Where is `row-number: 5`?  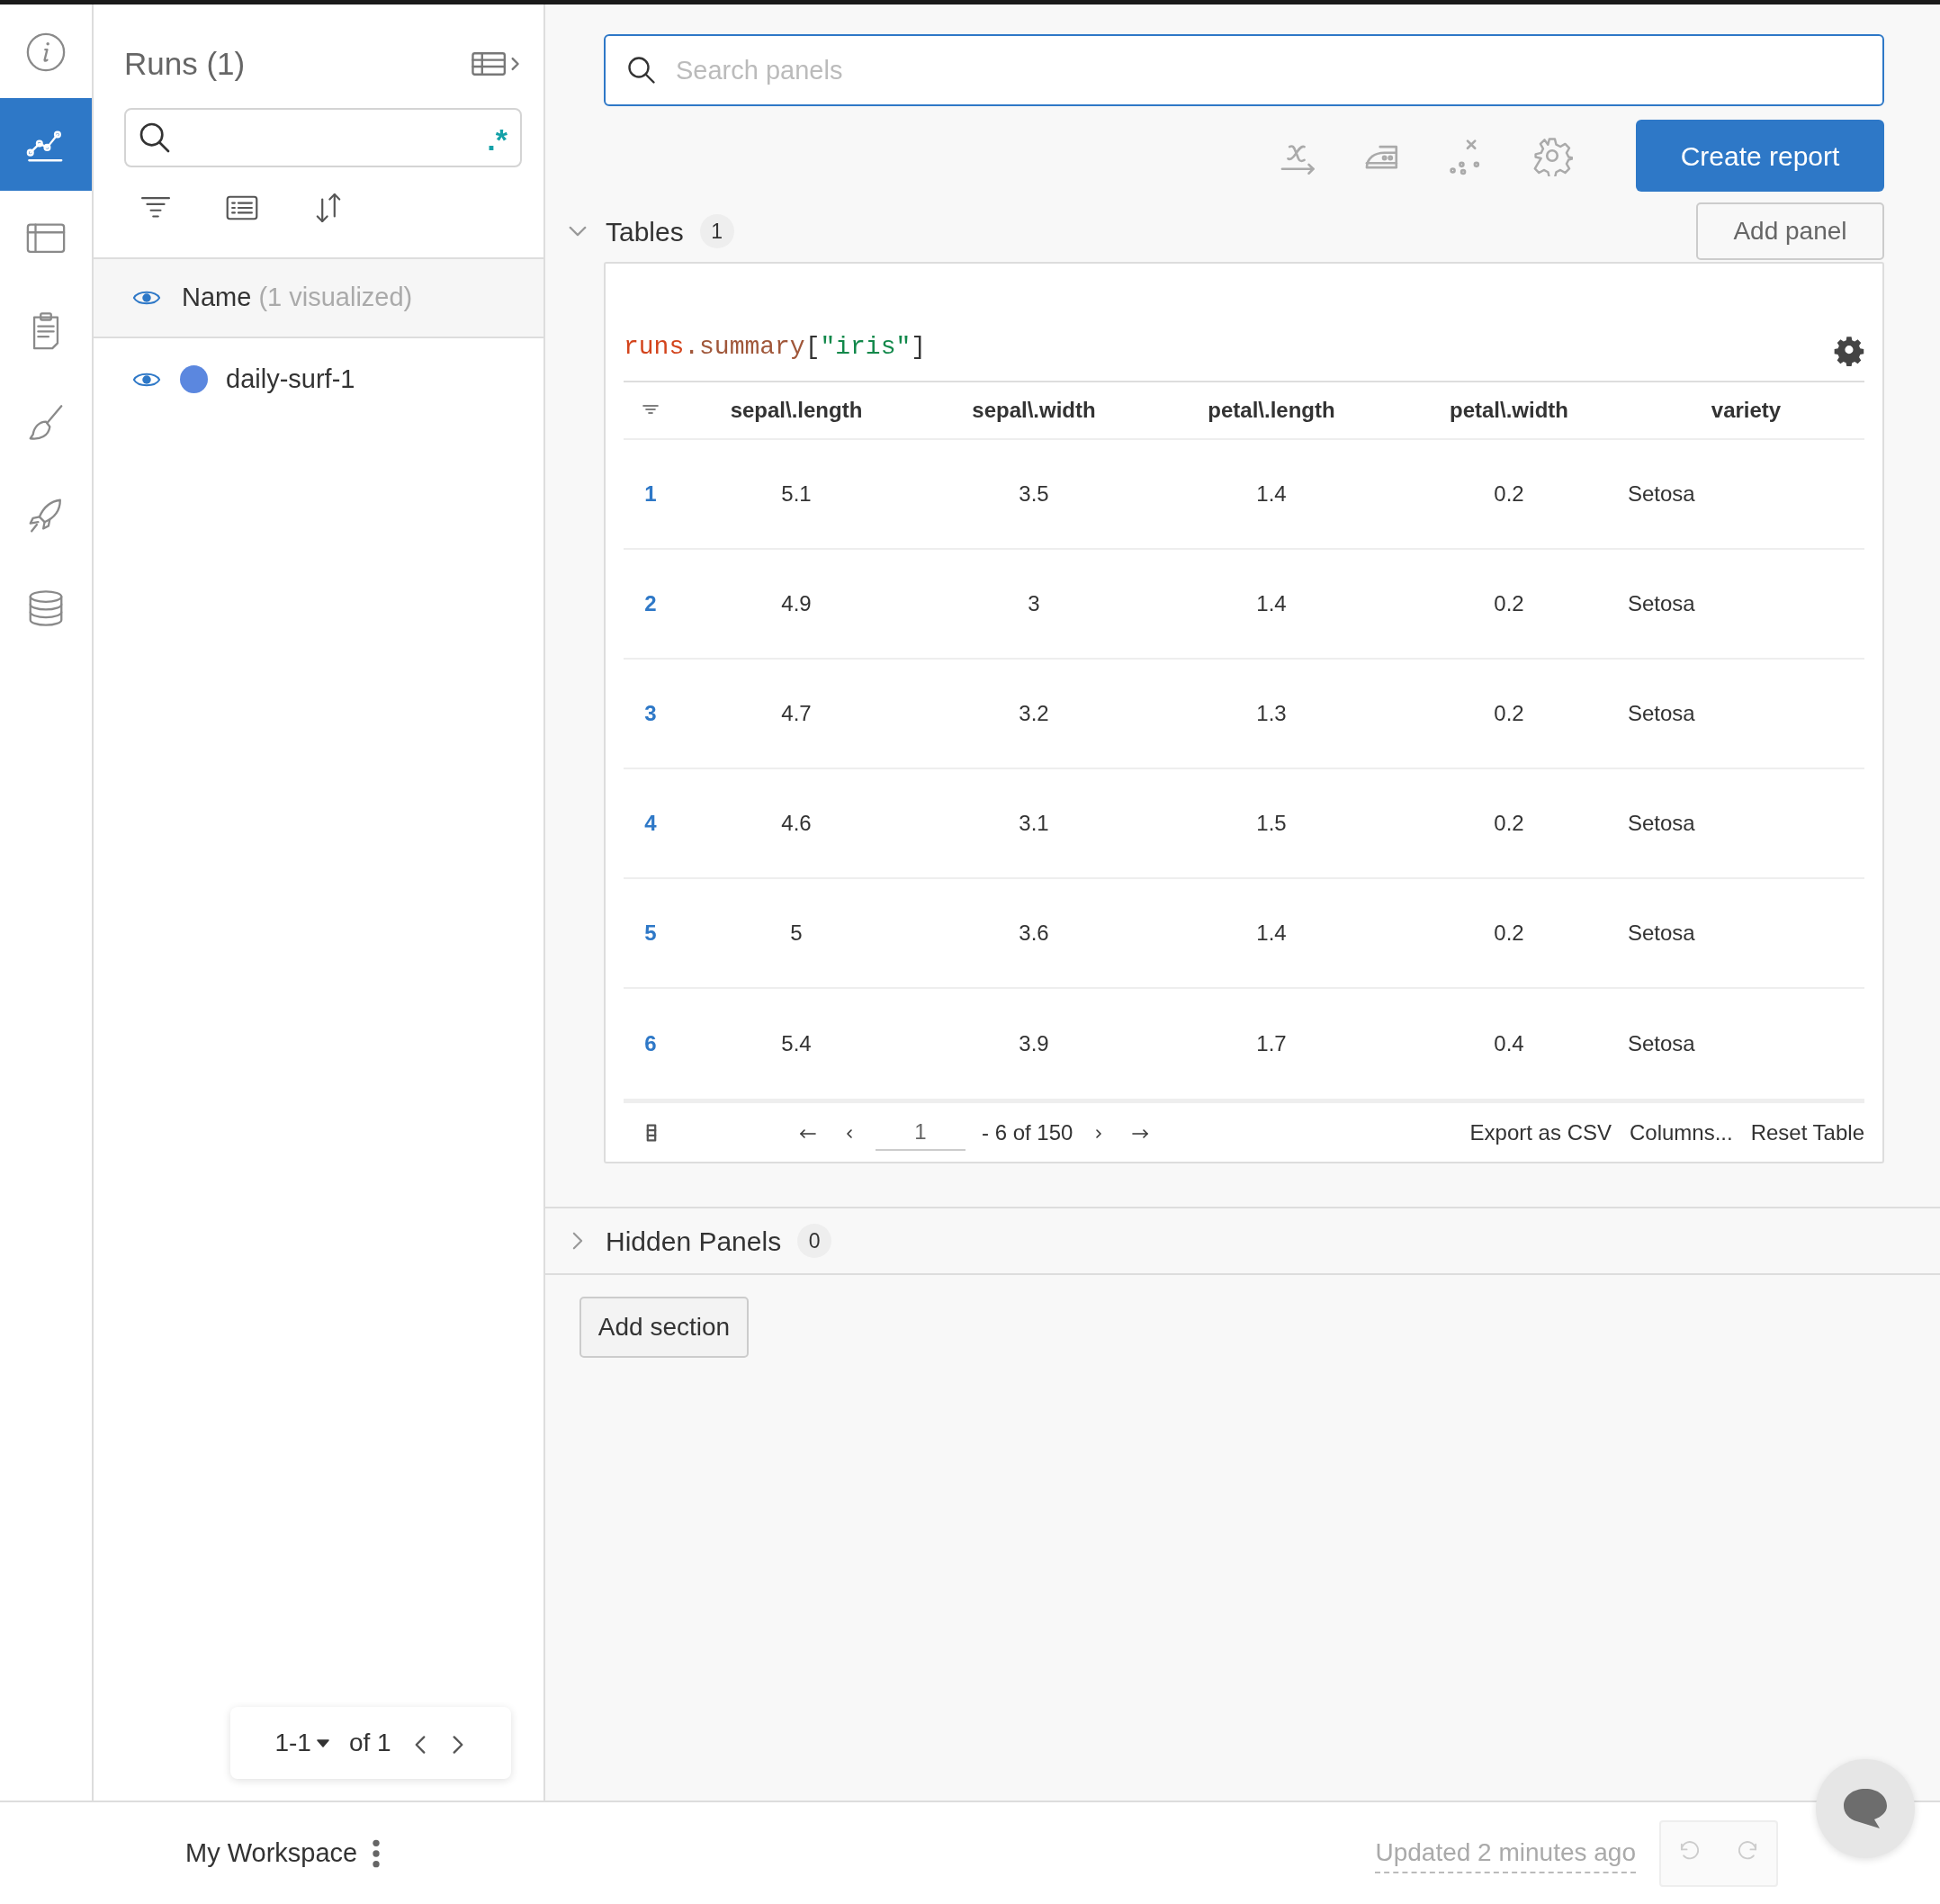 row-number: 5 is located at coordinates (650, 933).